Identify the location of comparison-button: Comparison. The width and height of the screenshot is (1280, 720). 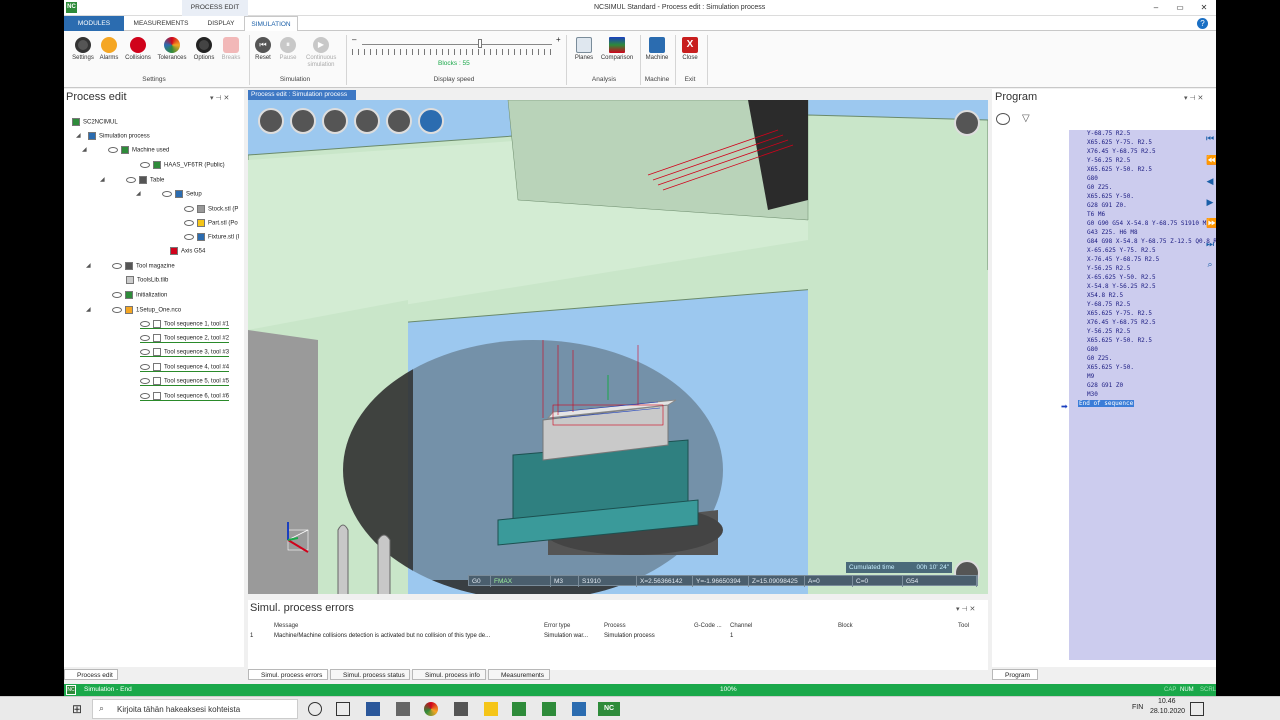
(617, 53).